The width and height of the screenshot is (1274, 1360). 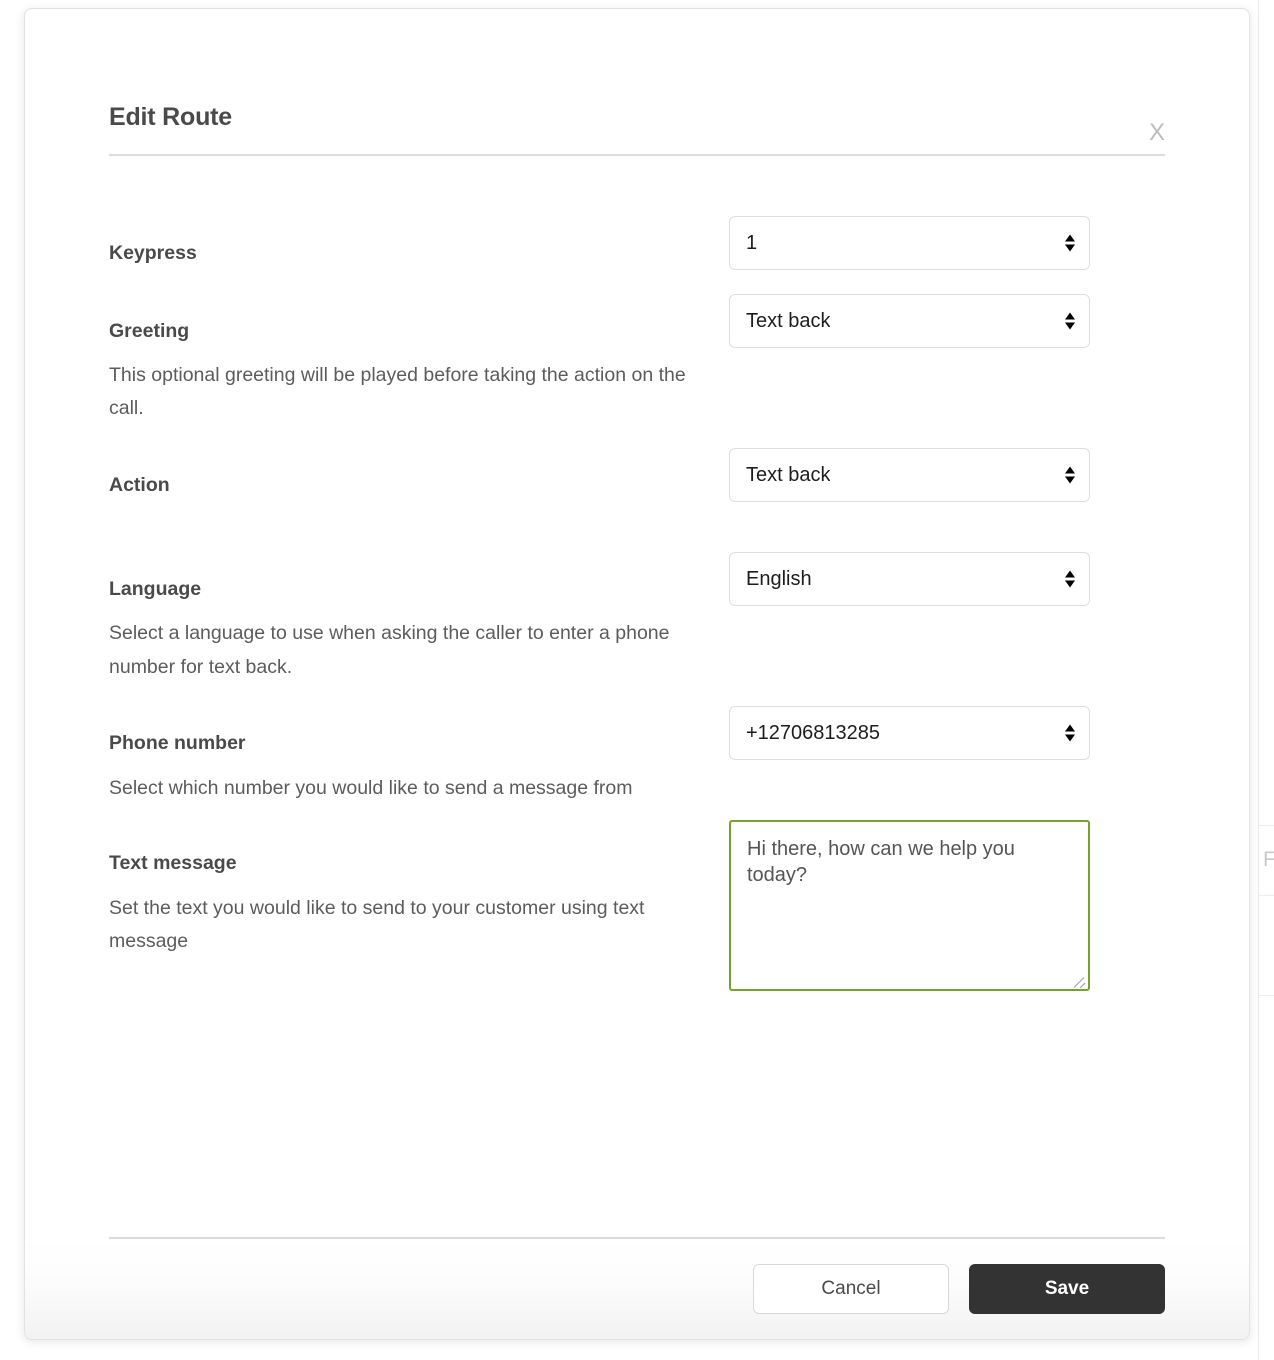 What do you see at coordinates (813, 733) in the screenshot?
I see `phone-number-select-value: +12706813285` at bounding box center [813, 733].